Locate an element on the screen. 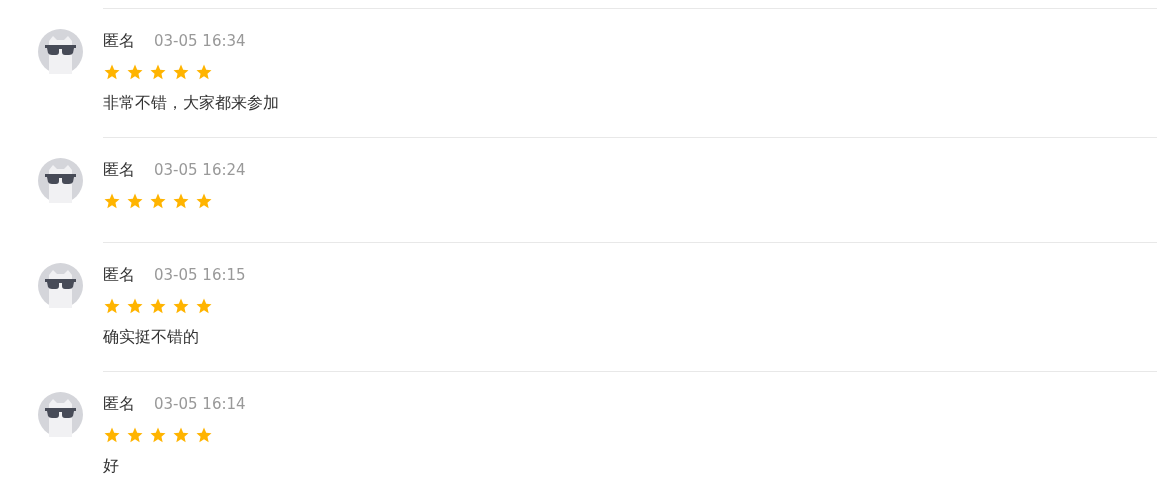 This screenshot has width=1157, height=497. review-time: 03-05 16:34 is located at coordinates (200, 41).